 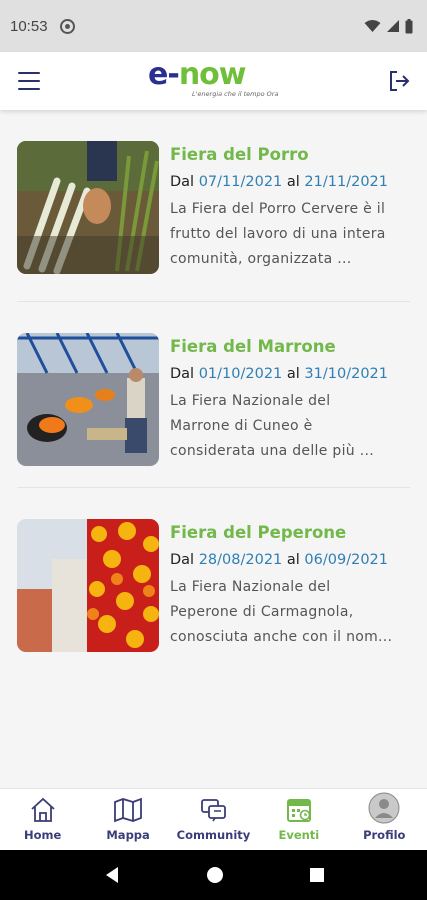 What do you see at coordinates (298, 810) in the screenshot?
I see `calendar-icon` at bounding box center [298, 810].